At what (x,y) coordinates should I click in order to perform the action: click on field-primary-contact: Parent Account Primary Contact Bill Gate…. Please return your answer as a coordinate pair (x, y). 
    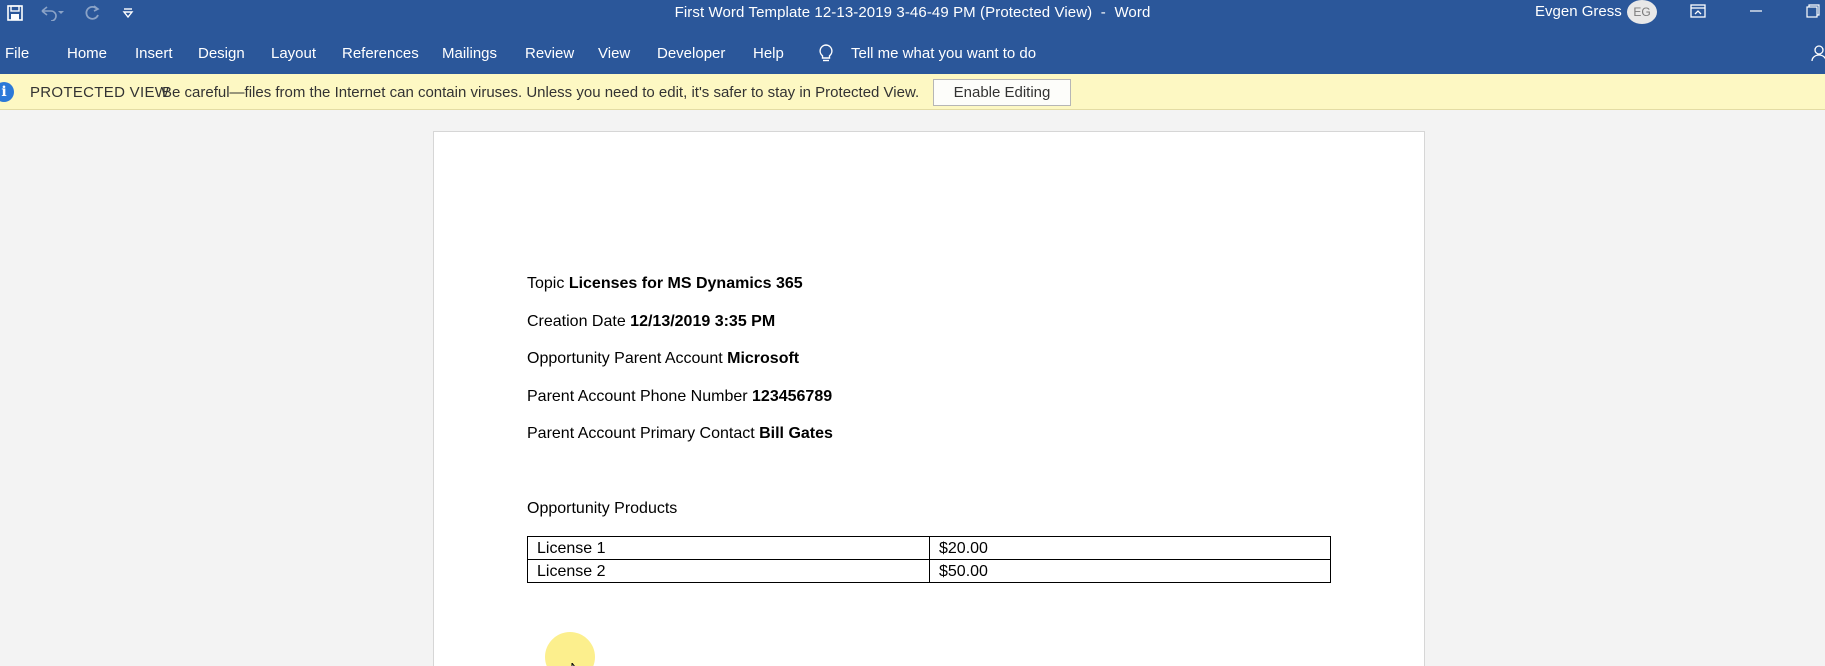
    Looking at the image, I should click on (680, 434).